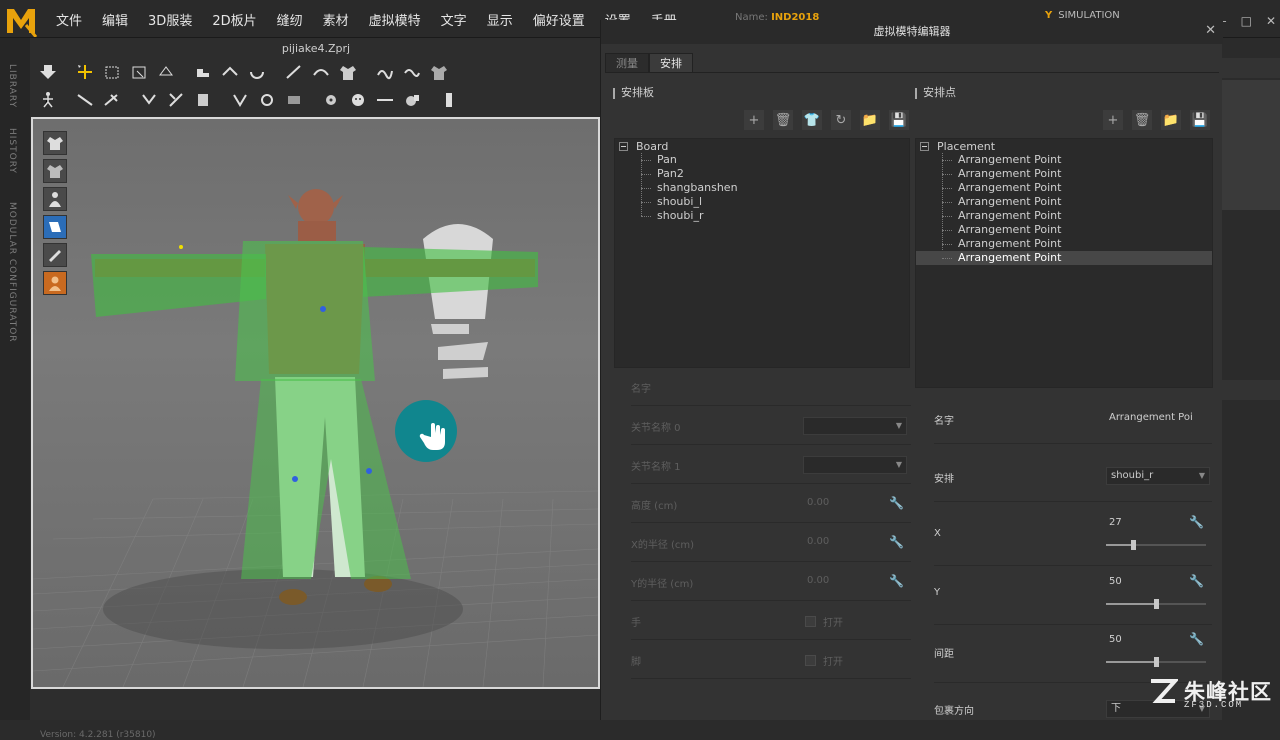  I want to click on delete-point-icon: 🗑, so click(1142, 120).